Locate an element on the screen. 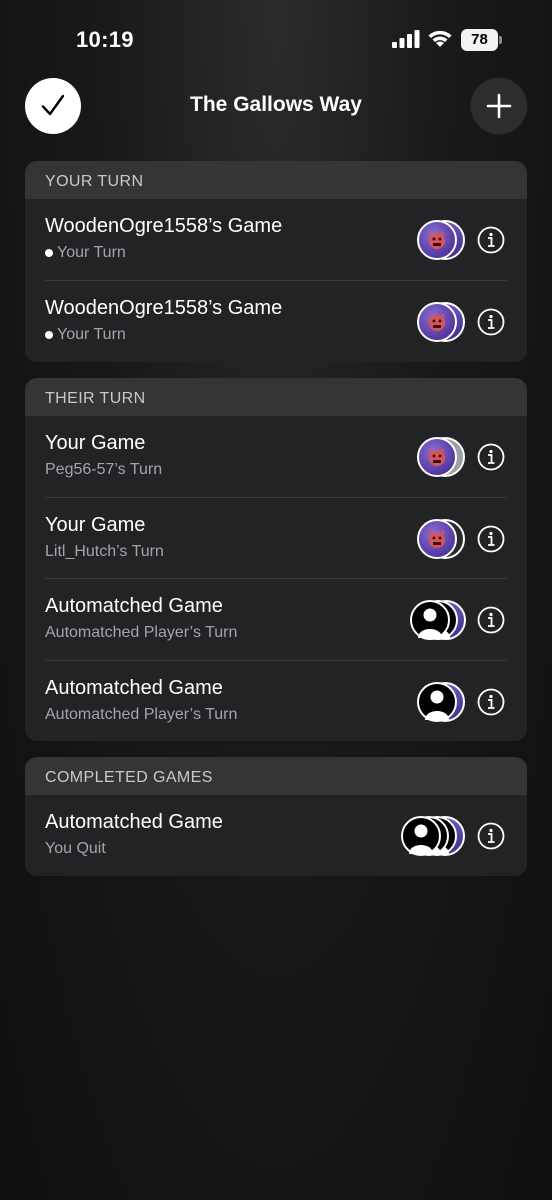 Image resolution: width=552 pixels, height=1200 pixels. plus-icon is located at coordinates (499, 106).